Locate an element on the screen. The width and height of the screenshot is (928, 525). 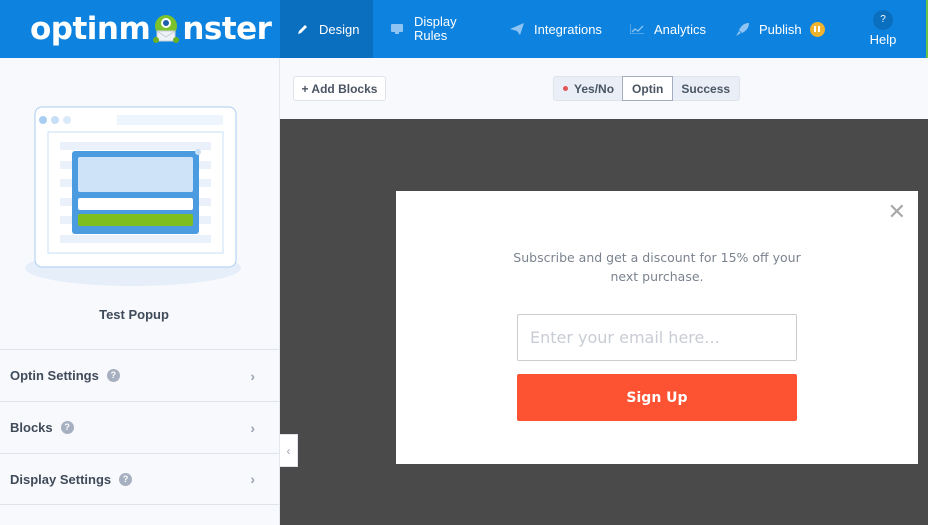
view-tab-success: Success is located at coordinates (705, 88).